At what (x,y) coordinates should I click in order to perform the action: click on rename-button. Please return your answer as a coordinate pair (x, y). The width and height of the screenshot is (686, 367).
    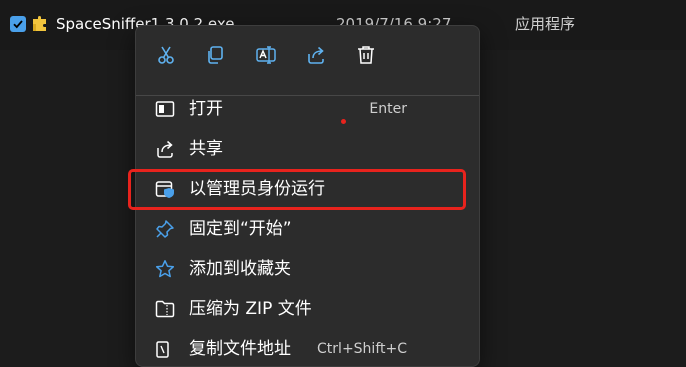
    Looking at the image, I should click on (266, 55).